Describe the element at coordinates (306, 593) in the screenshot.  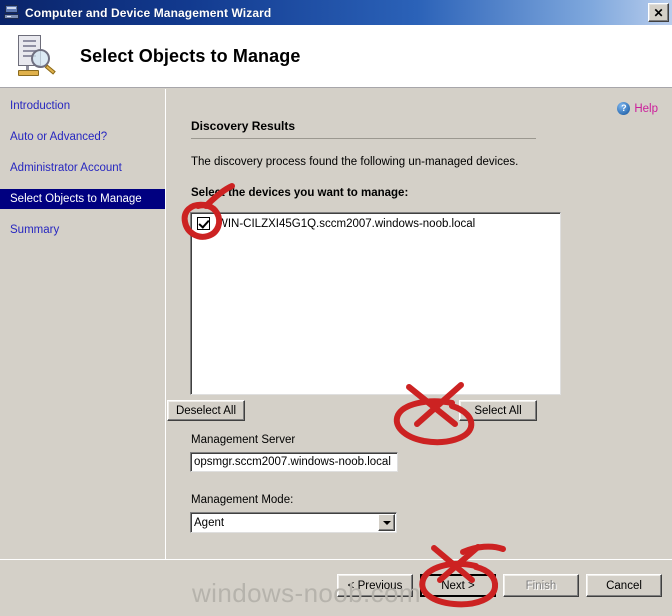
I see `site-watermark: windows-noob.com` at that location.